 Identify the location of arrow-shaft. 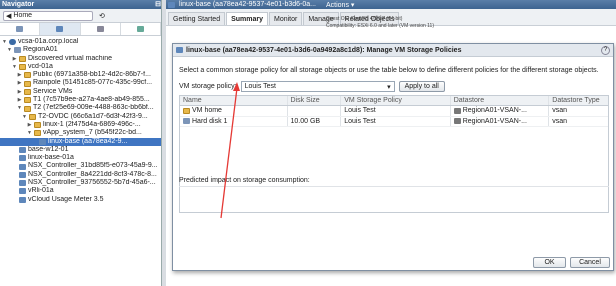
(229, 153).